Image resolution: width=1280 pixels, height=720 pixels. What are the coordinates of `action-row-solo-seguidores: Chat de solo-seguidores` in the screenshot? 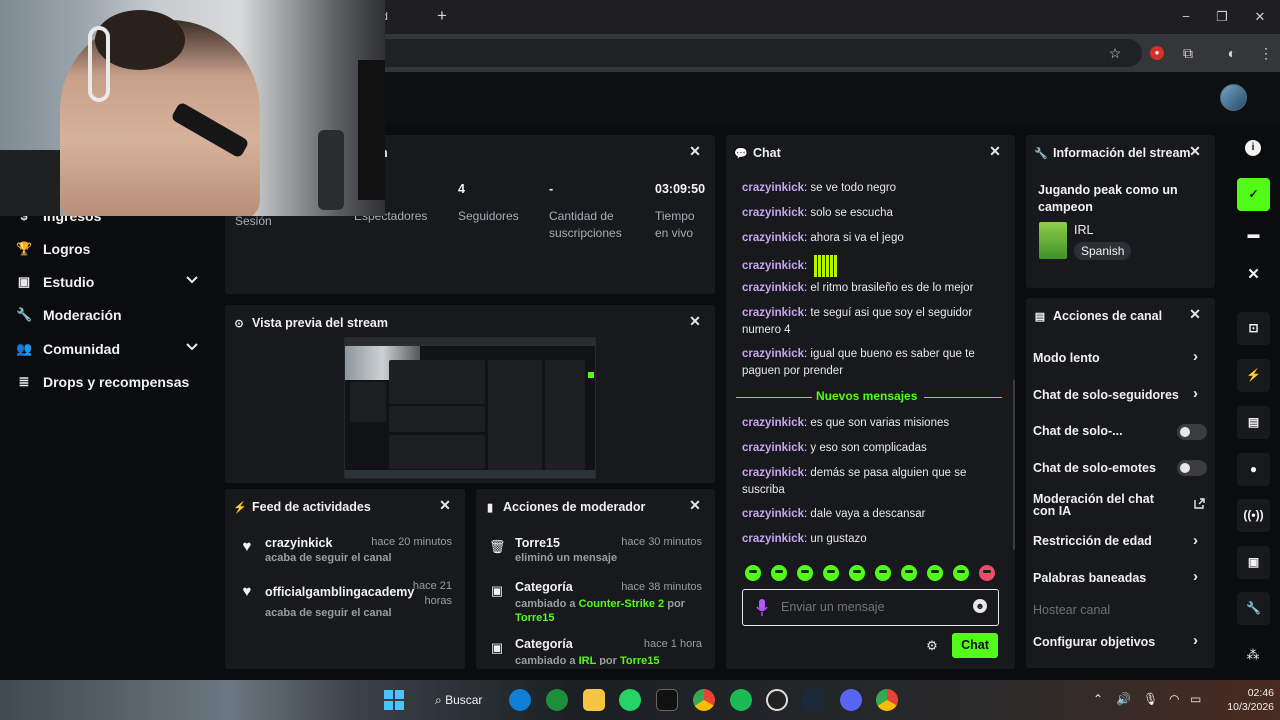 It's located at (1106, 395).